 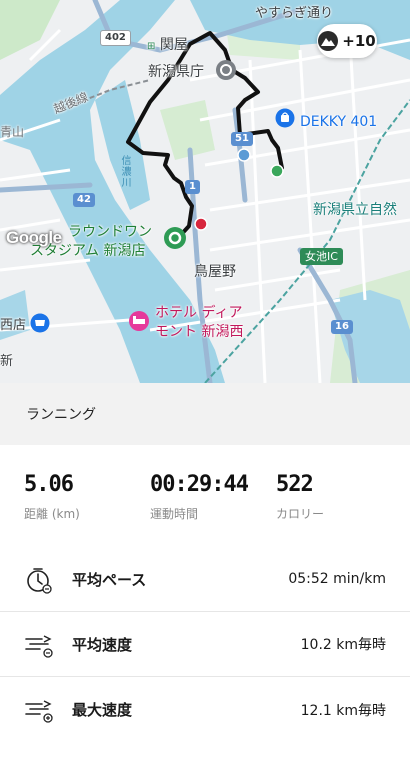 What do you see at coordinates (215, 272) in the screenshot?
I see `map-label-toriyano: 鳥屋野` at bounding box center [215, 272].